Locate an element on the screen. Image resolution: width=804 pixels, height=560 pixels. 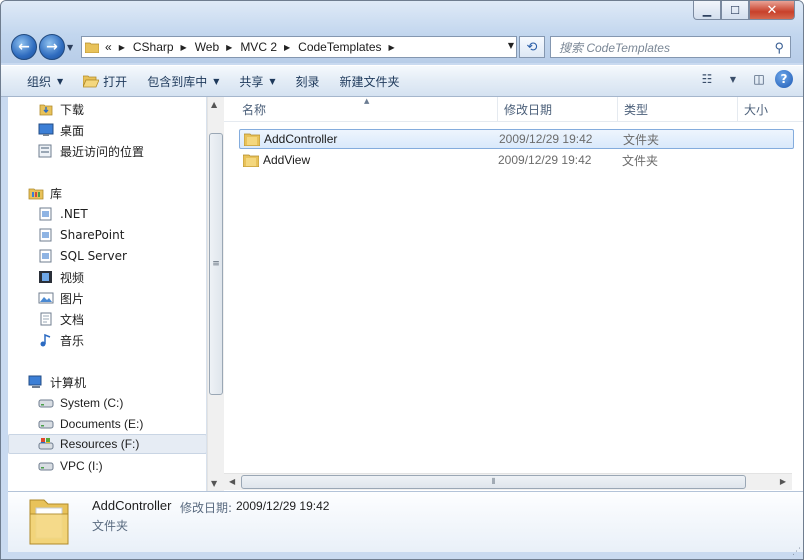
search-icon: ⚲ is located at coordinates (779, 48).